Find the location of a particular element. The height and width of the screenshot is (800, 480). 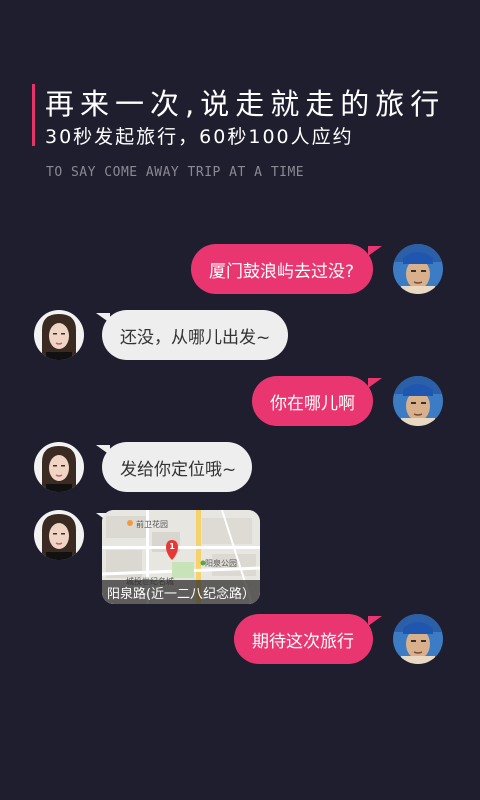

message-text: 期待这次旅行 is located at coordinates (303, 641).